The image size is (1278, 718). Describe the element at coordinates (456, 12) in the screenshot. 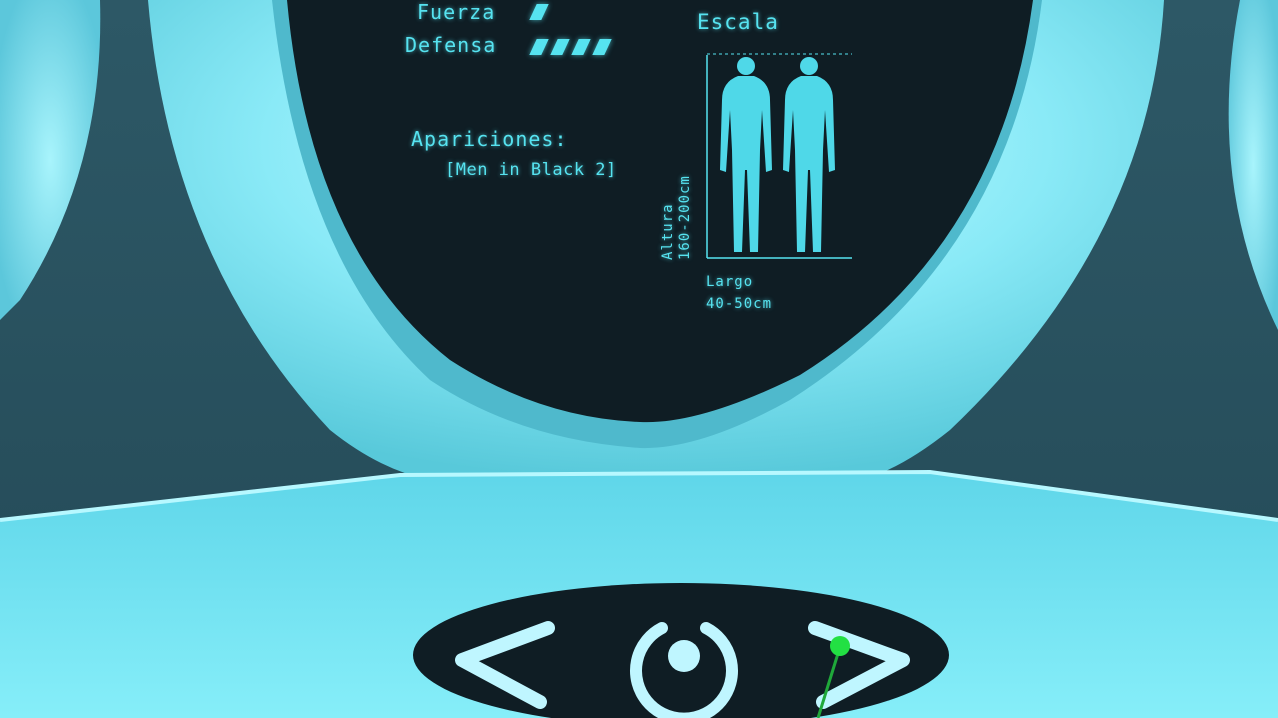

I see `strength-label: Fuerza` at that location.